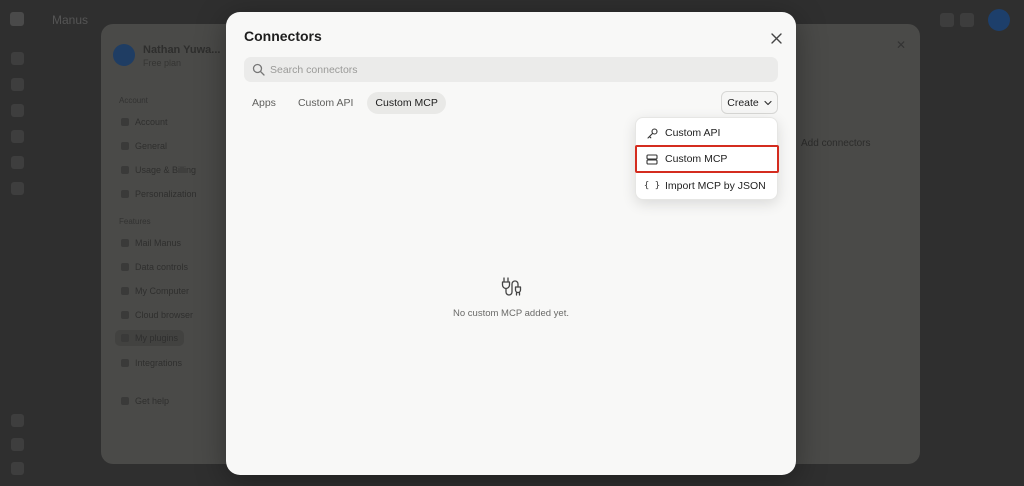 This screenshot has height=486, width=1024. Describe the element at coordinates (406, 103) in the screenshot. I see `tab-custom-mcp: Custom MCP` at that location.